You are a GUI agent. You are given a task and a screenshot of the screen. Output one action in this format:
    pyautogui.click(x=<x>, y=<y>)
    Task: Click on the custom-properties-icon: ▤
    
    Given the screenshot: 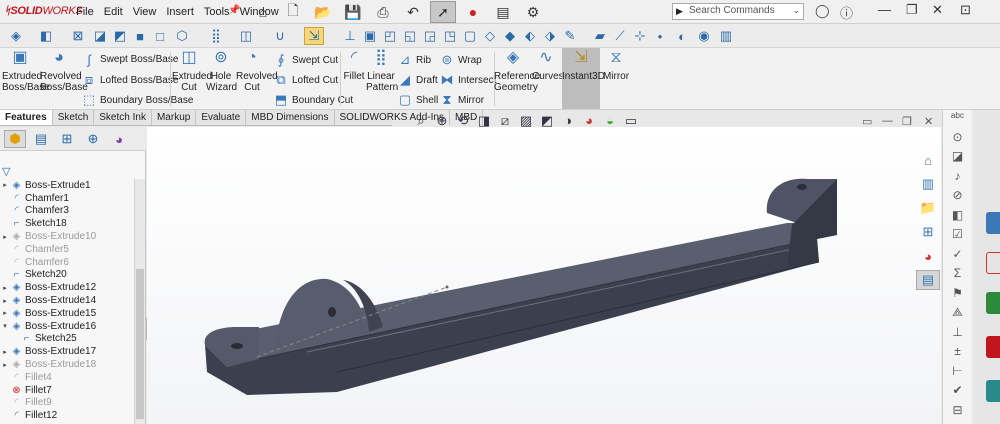 What is the action you would take?
    pyautogui.click(x=928, y=280)
    